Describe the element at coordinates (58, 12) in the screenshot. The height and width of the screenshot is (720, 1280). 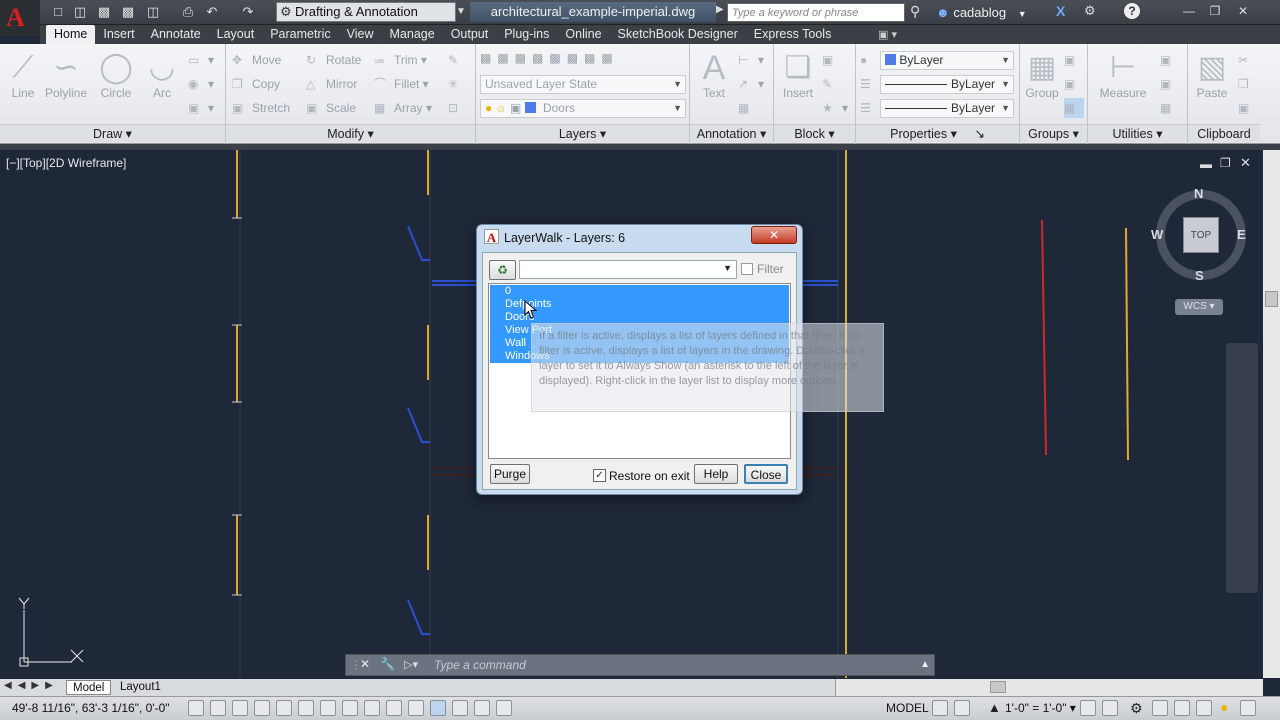
I see `new-icon: □` at that location.